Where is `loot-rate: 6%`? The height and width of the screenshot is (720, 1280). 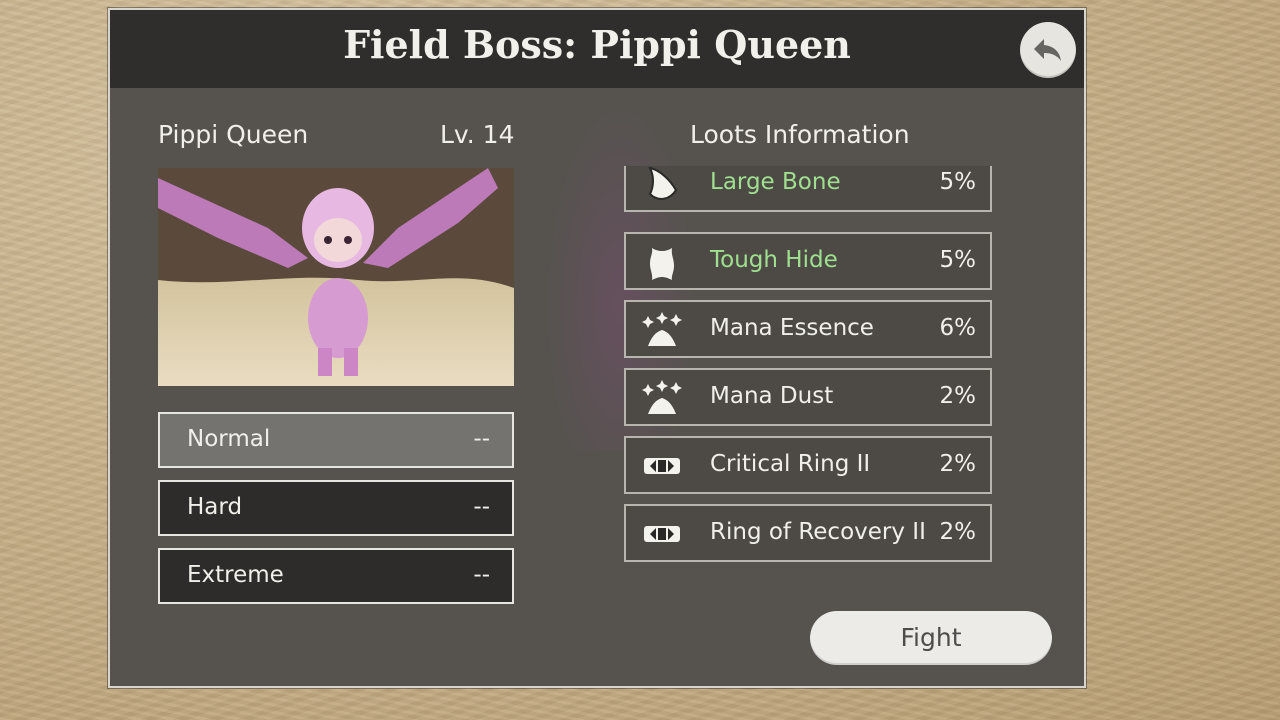
loot-rate: 6% is located at coordinates (958, 328).